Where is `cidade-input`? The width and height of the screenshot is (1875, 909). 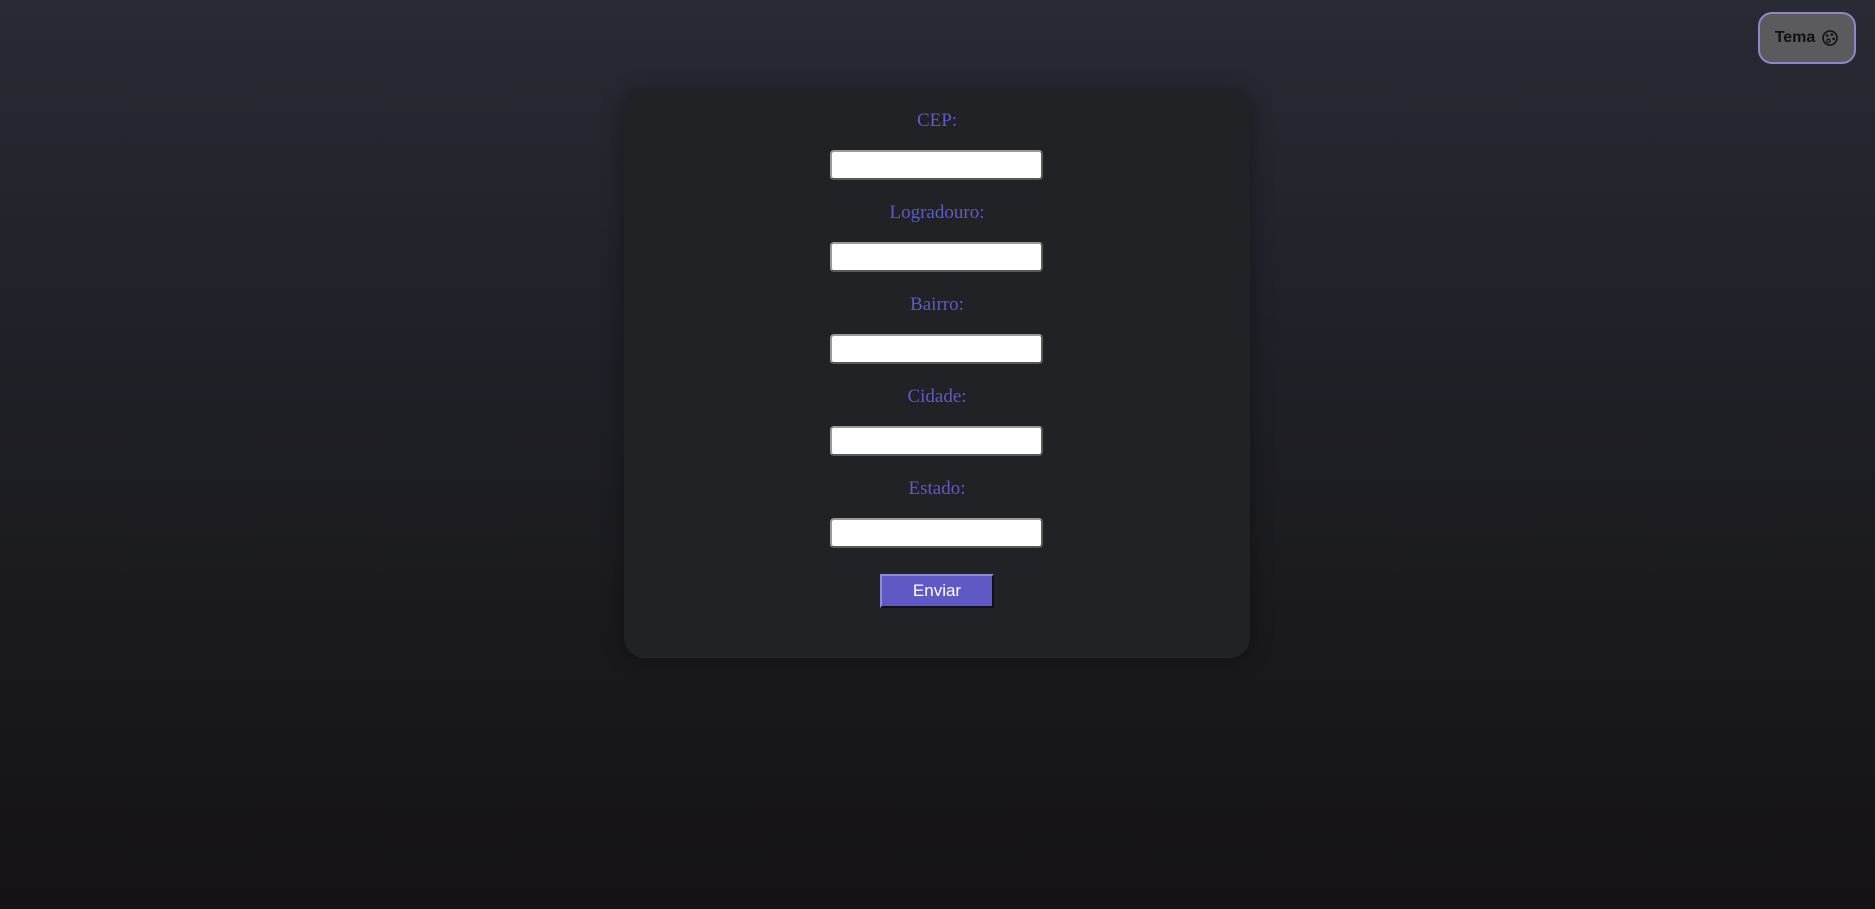 cidade-input is located at coordinates (936, 441).